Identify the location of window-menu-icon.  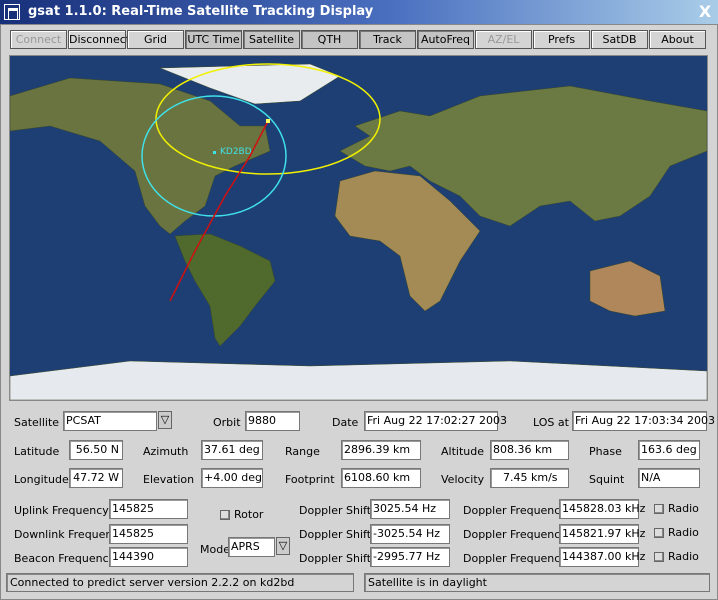
(12, 12).